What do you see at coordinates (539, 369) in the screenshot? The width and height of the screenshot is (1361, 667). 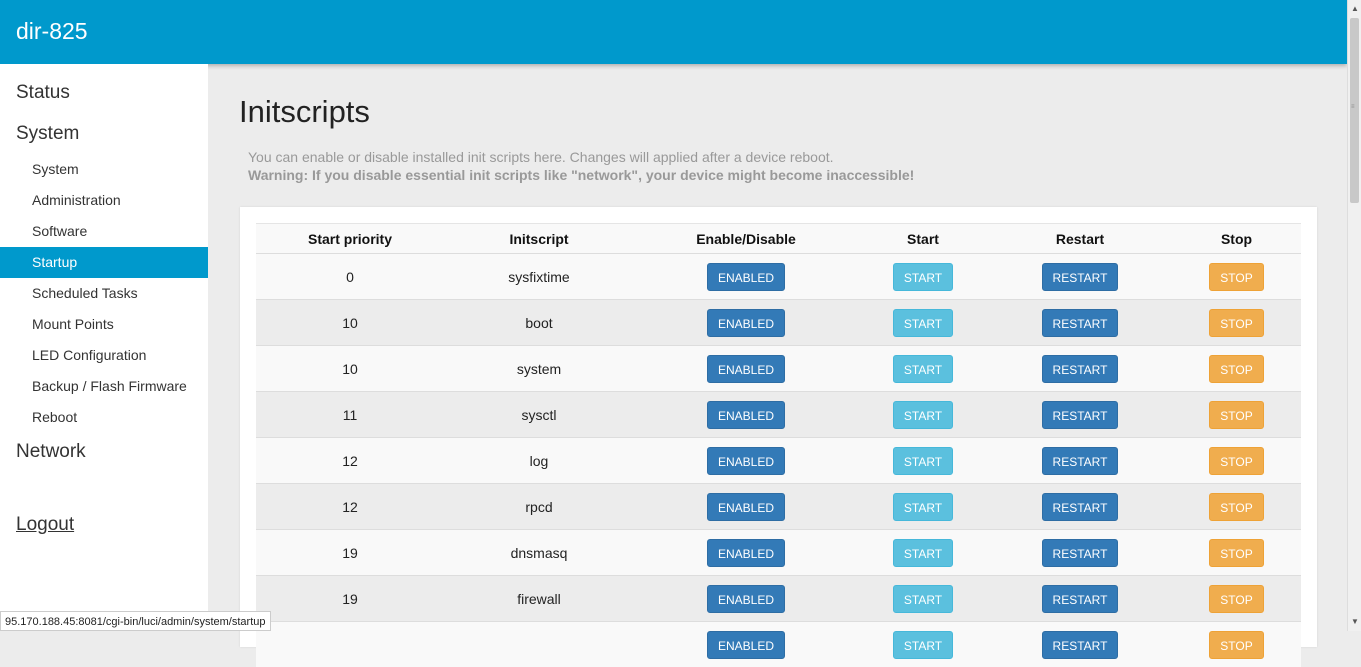 I see `initscript-cell: system` at bounding box center [539, 369].